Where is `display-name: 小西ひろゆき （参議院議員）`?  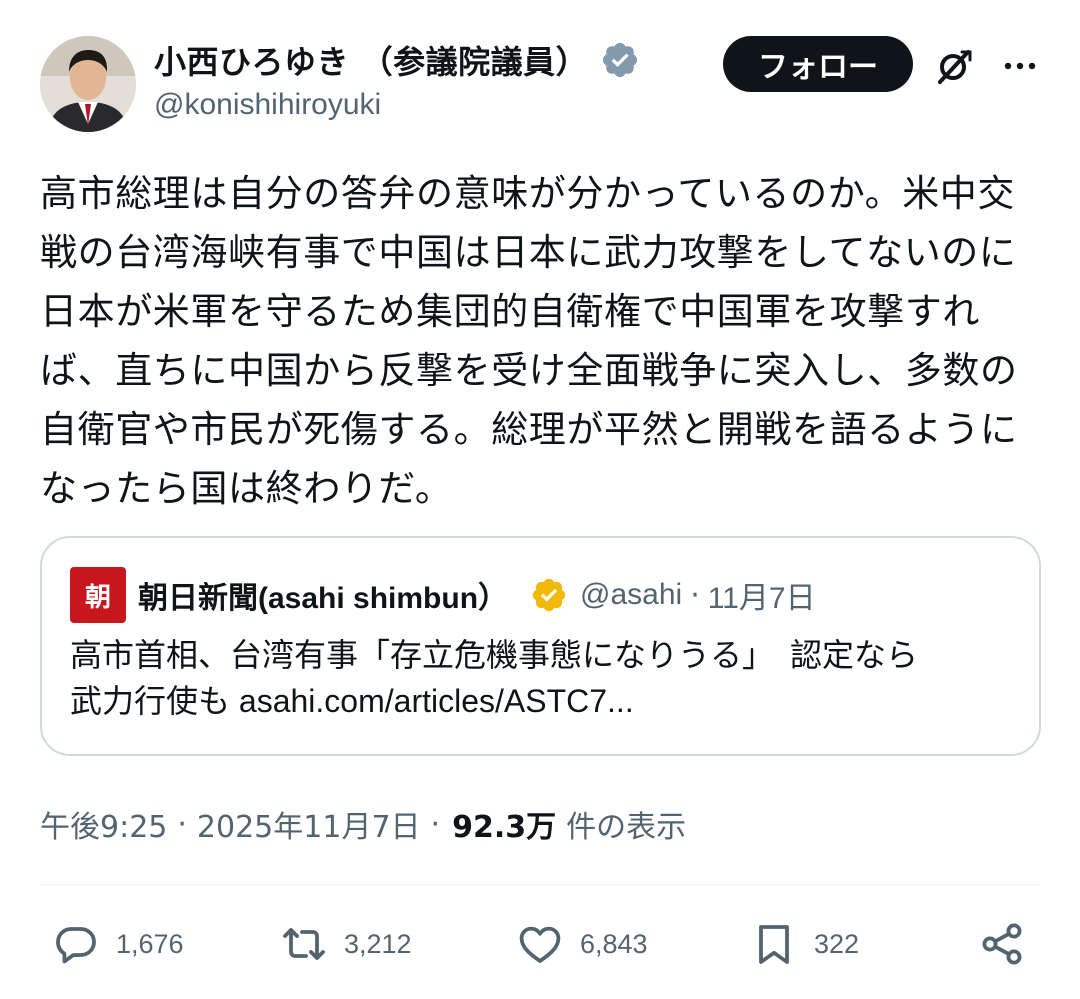
display-name: 小西ひろゆき （参議院議員） is located at coordinates (371, 60).